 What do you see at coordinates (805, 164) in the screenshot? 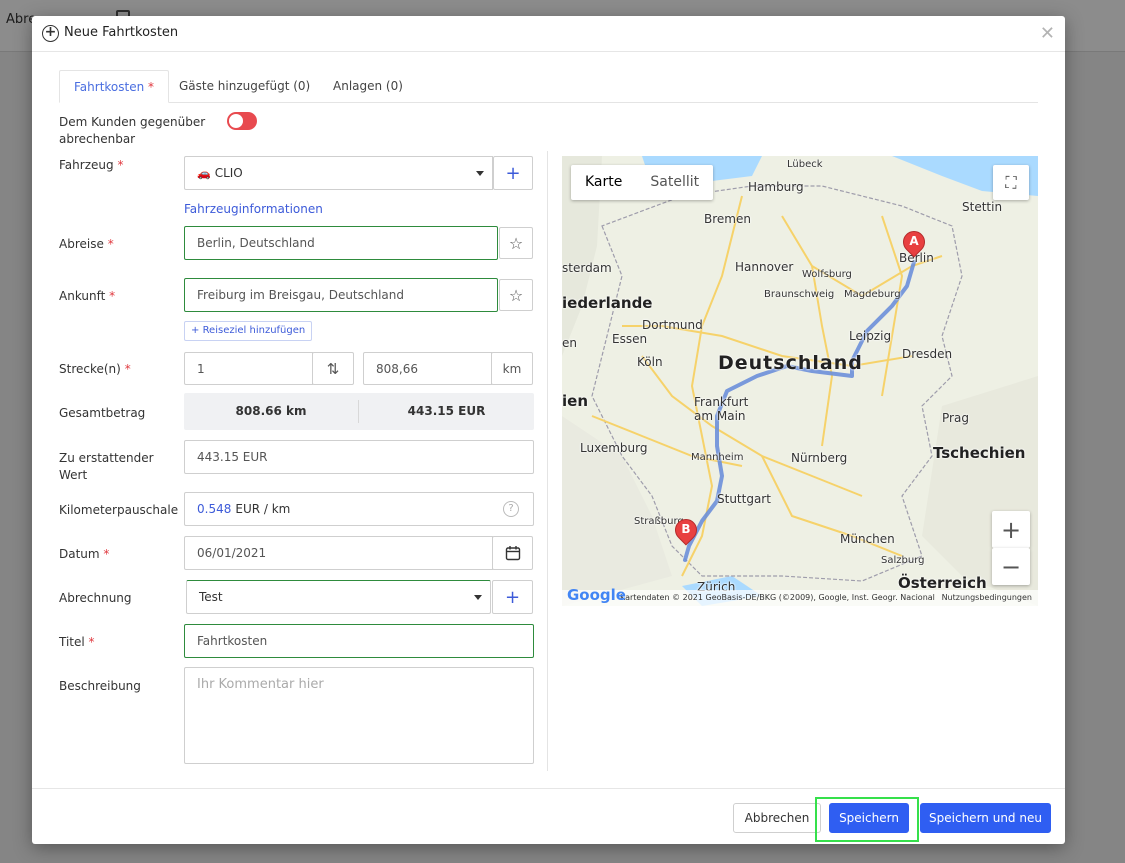
I see `map-label-luebeck: Lübeck` at bounding box center [805, 164].